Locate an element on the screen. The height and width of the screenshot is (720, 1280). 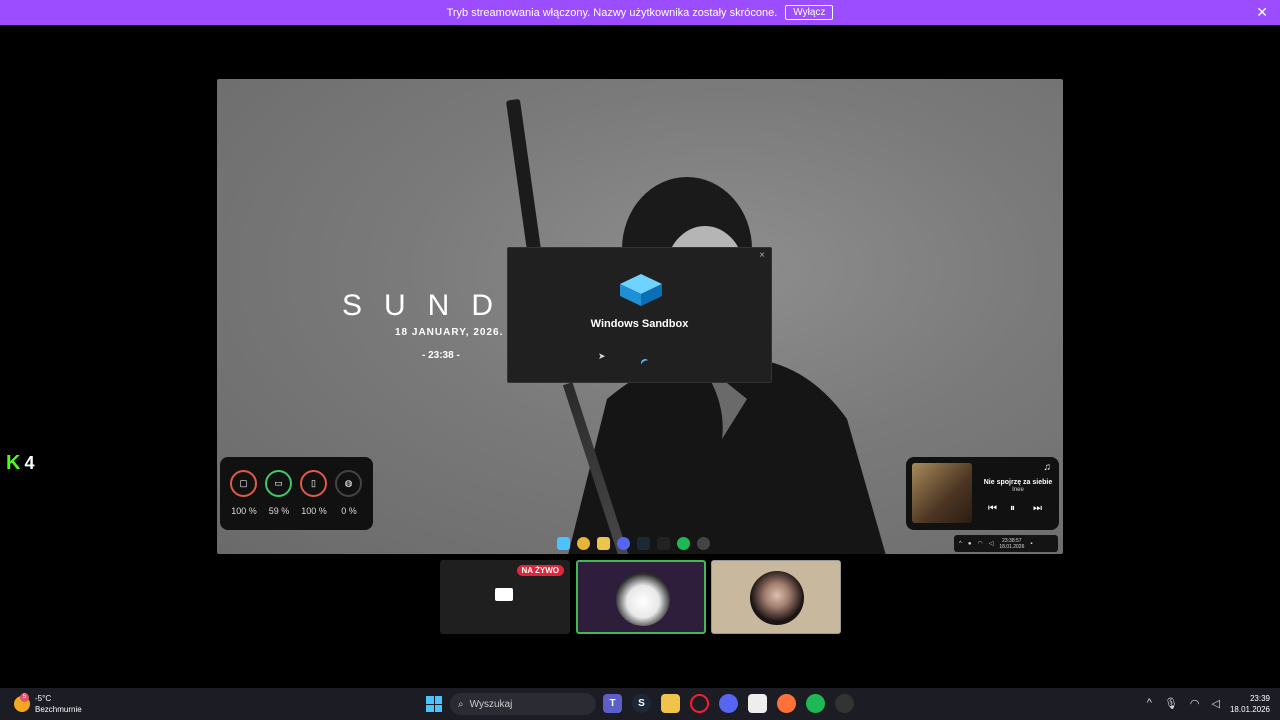
media-player-widget: ♫ Nie spojrzę za siebie Inee ⏮ ⏸ ⏭ is located at coordinates (982, 493).